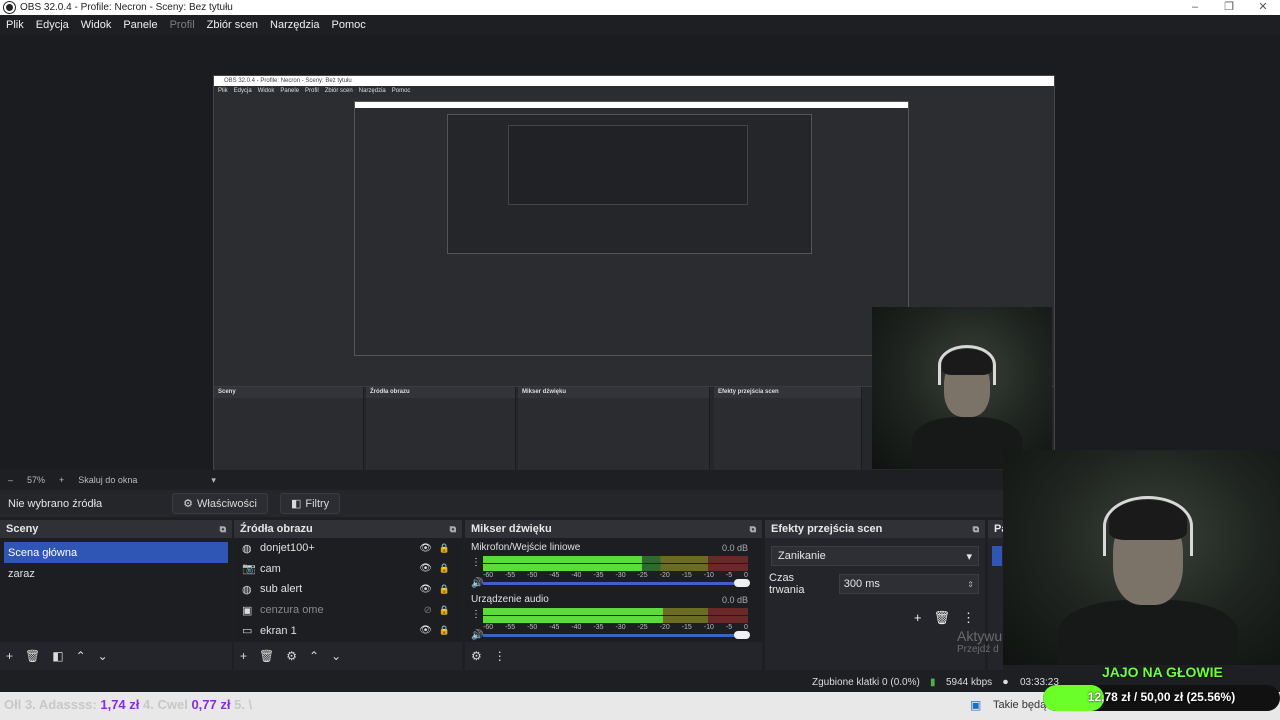 The image size is (1280, 720). What do you see at coordinates (866, 682) in the screenshot?
I see `dropped-frames: Zgubione klatki 0 (0.0%)` at bounding box center [866, 682].